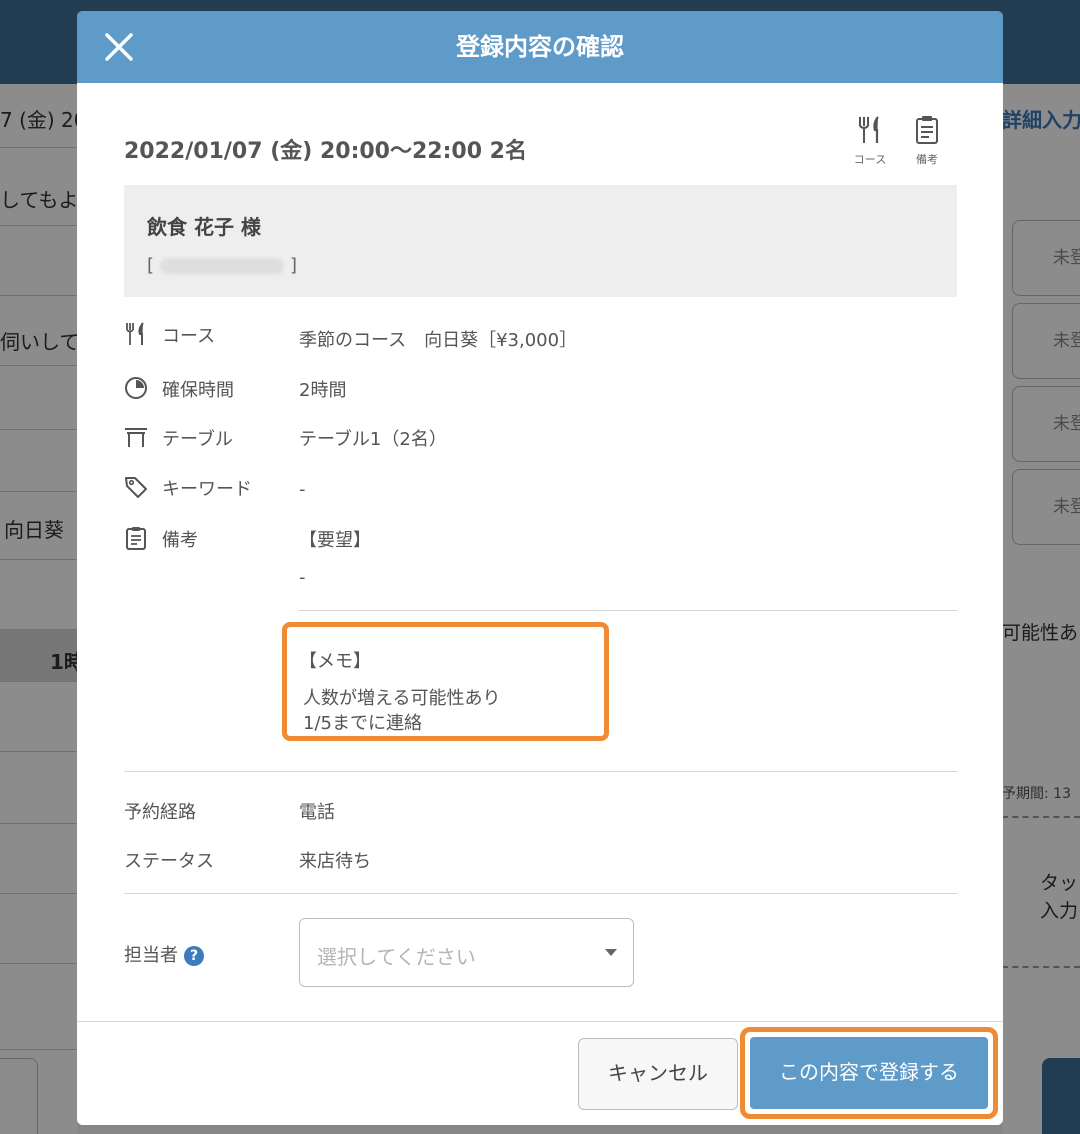  What do you see at coordinates (325, 151) in the screenshot?
I see `reservation-datetime: 2022/01/07 (金) 20:00～22:00 2名` at bounding box center [325, 151].